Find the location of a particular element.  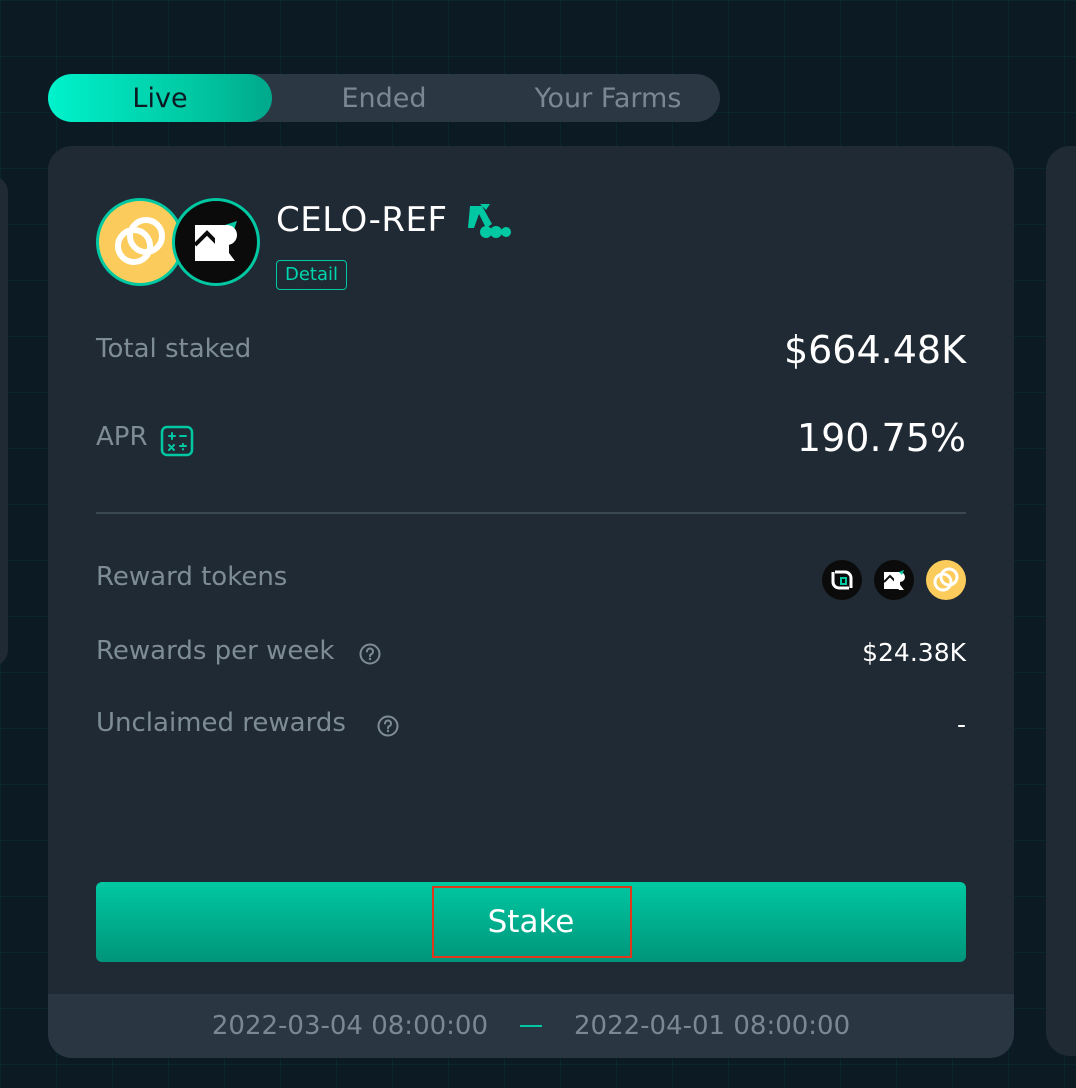

total-staked-label: Total staked is located at coordinates (174, 349).